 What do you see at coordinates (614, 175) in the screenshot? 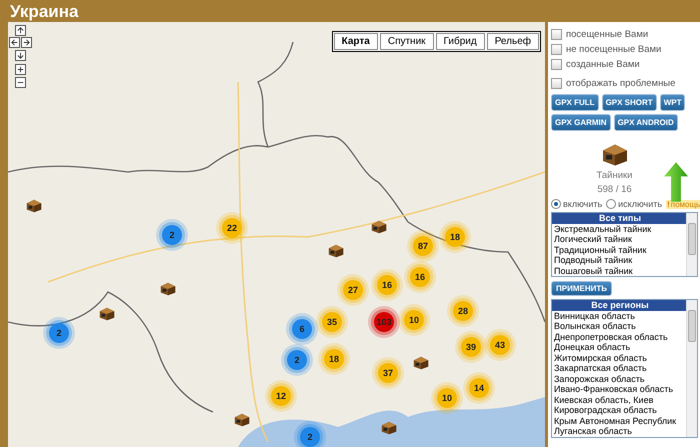
I see `stats-label: Тайники` at bounding box center [614, 175].